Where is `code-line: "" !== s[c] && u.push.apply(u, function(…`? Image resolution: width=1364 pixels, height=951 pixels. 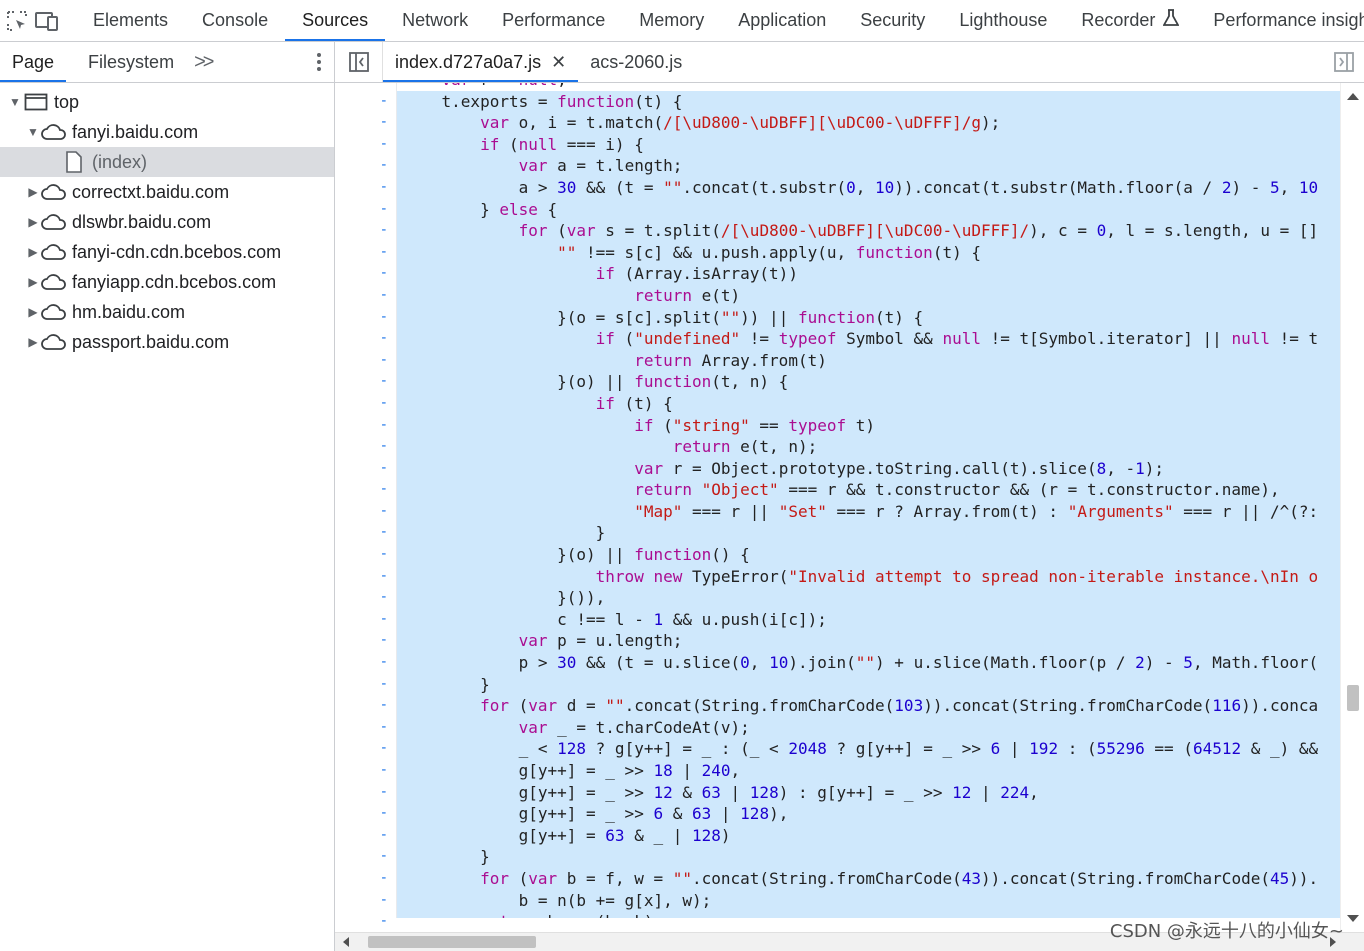
code-line: "" !== s[c] && u.push.apply(u, function(… is located at coordinates (868, 252).